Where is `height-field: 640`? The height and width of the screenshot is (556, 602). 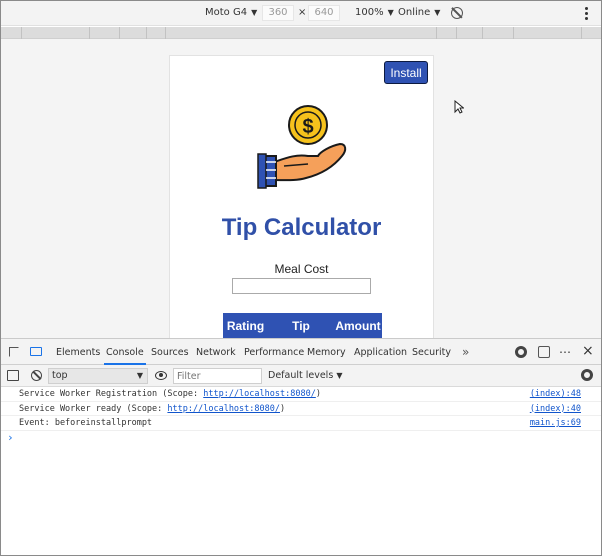
height-field: 640 is located at coordinates (324, 13).